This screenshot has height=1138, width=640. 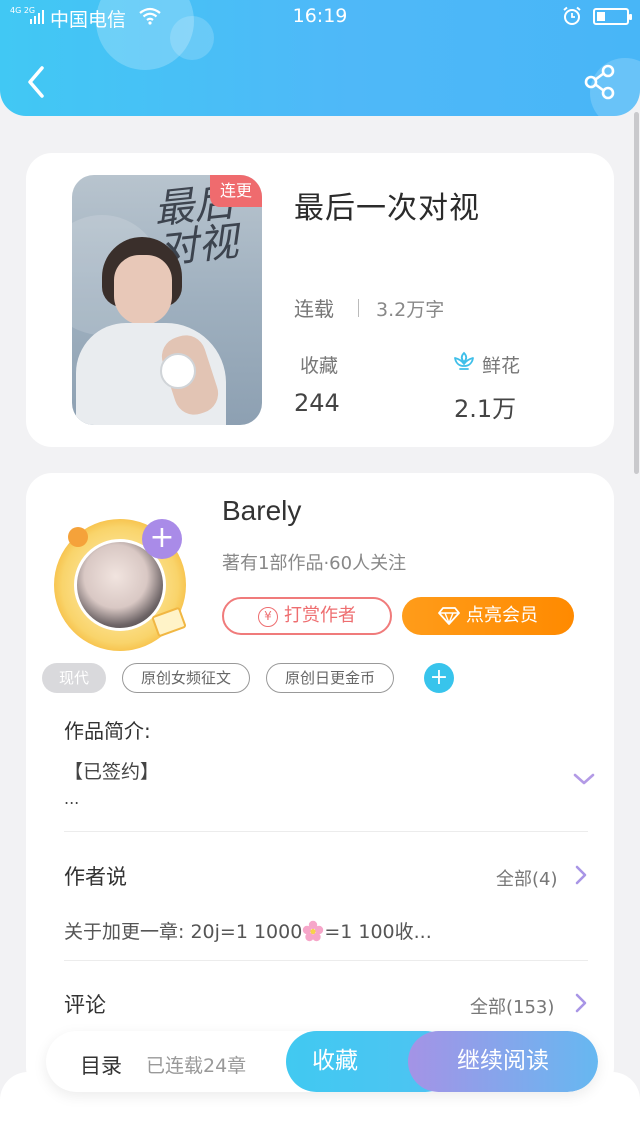 I want to click on book-cover-image: 最后对视, so click(x=167, y=300).